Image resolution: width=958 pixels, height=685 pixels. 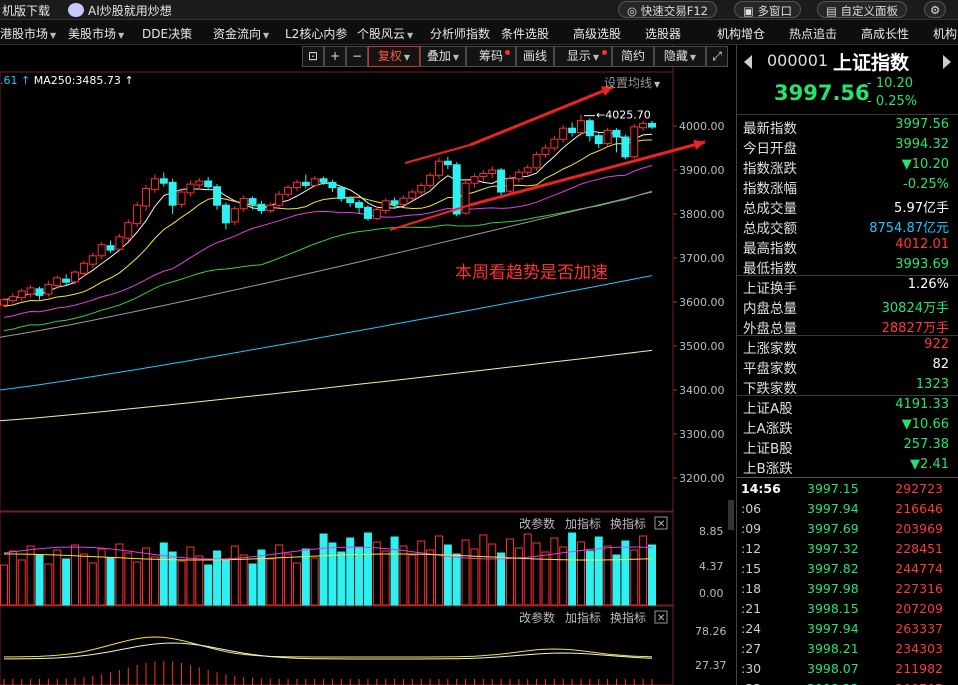 What do you see at coordinates (947, 62) in the screenshot?
I see `next-stock-icon` at bounding box center [947, 62].